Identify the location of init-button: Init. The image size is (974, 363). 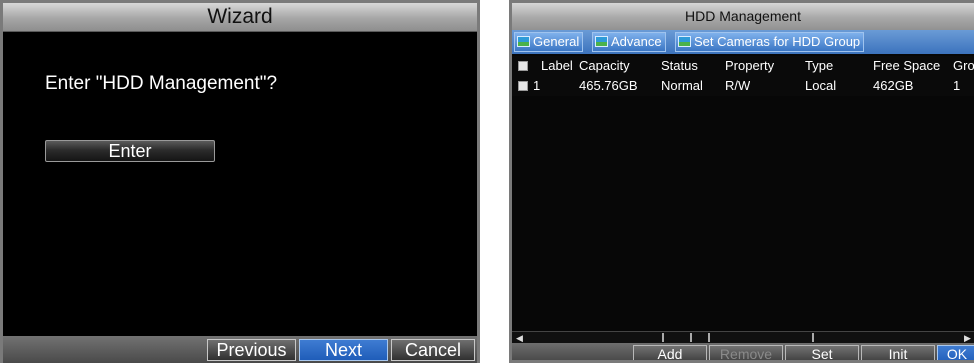
(898, 352).